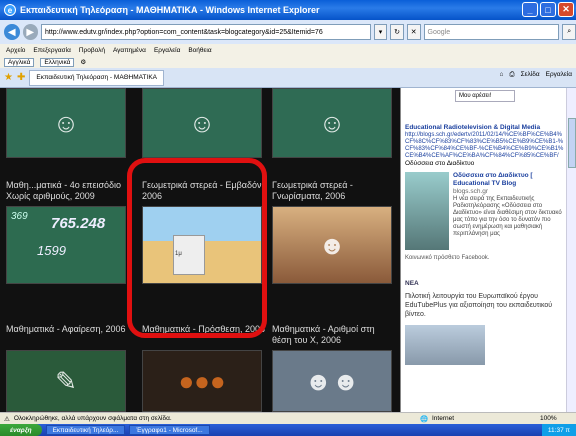 This screenshot has height=436, width=576. Describe the element at coordinates (412, 283) in the screenshot. I see `news-header: ΝΕΑ` at that location.